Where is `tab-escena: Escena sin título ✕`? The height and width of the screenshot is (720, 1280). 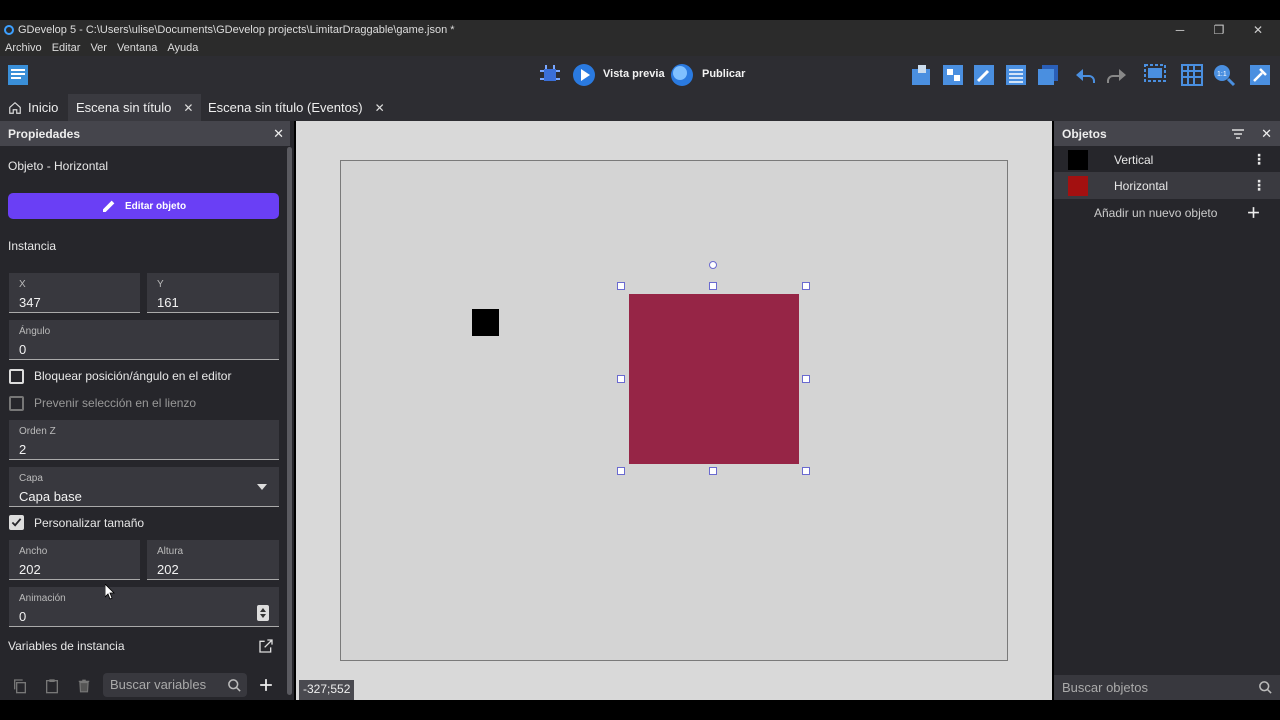
tab-escena: Escena sin título ✕ is located at coordinates (135, 107).